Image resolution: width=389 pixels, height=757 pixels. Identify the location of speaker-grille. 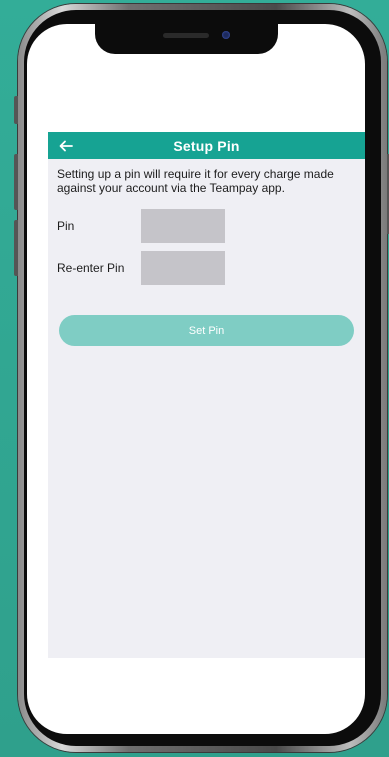
(186, 35).